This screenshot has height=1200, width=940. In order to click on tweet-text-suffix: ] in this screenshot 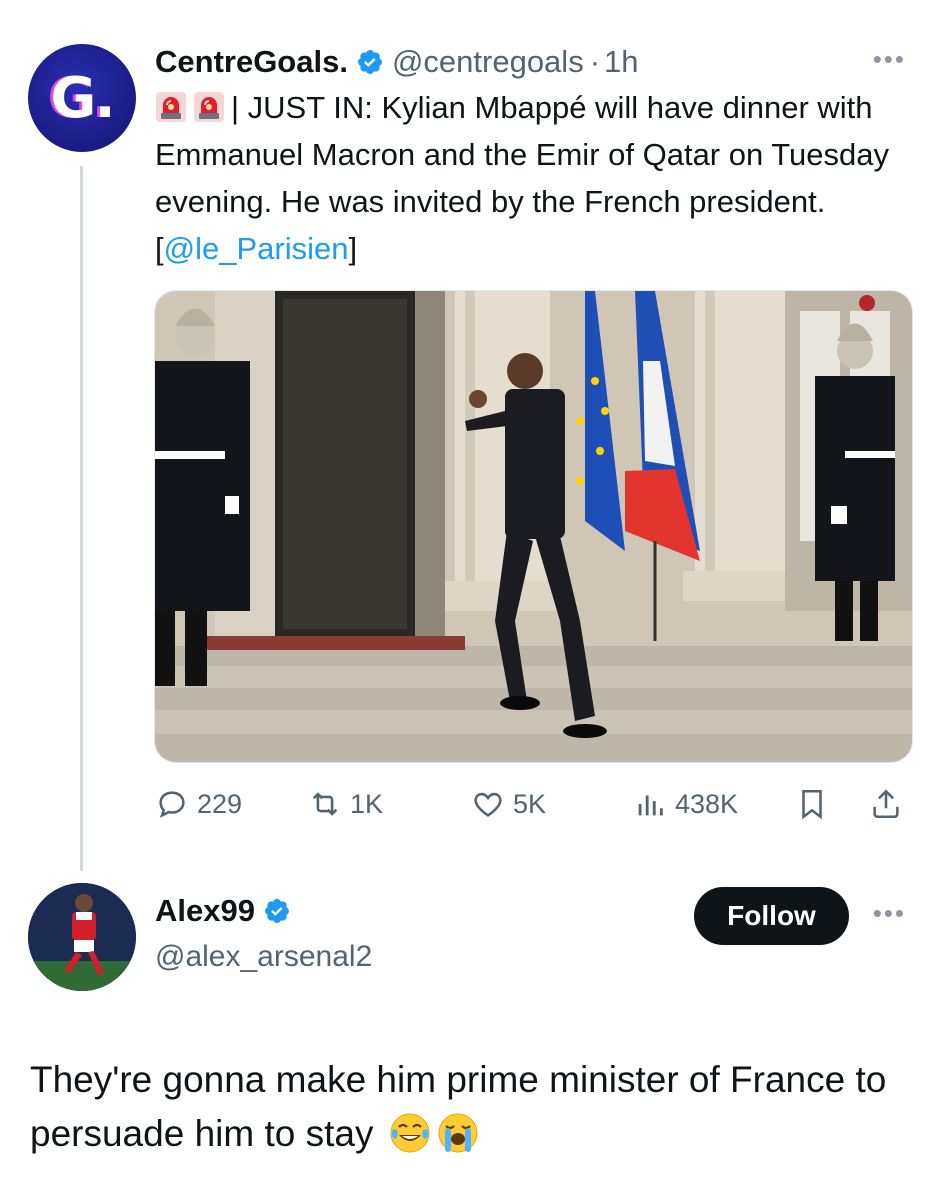, I will do `click(353, 248)`.